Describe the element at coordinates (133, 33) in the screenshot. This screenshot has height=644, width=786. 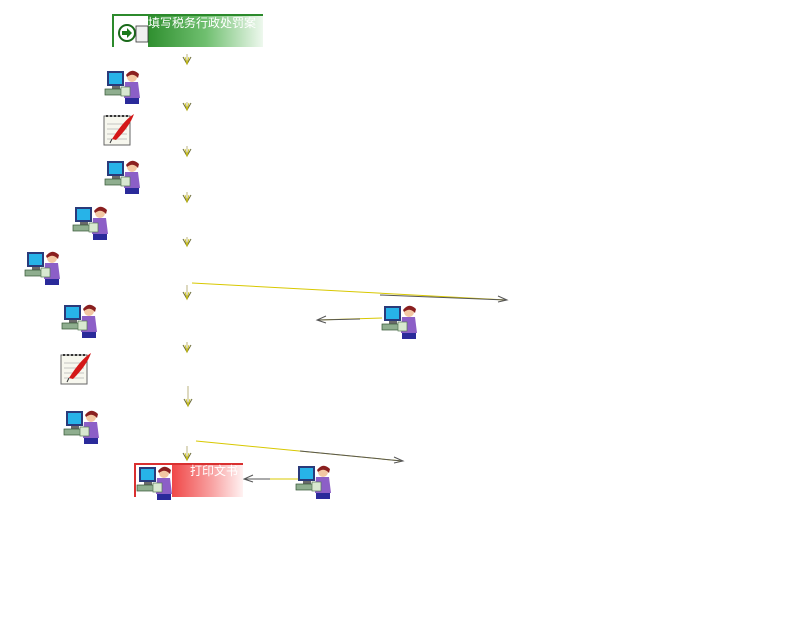
I see `arrow-circle-icon` at that location.